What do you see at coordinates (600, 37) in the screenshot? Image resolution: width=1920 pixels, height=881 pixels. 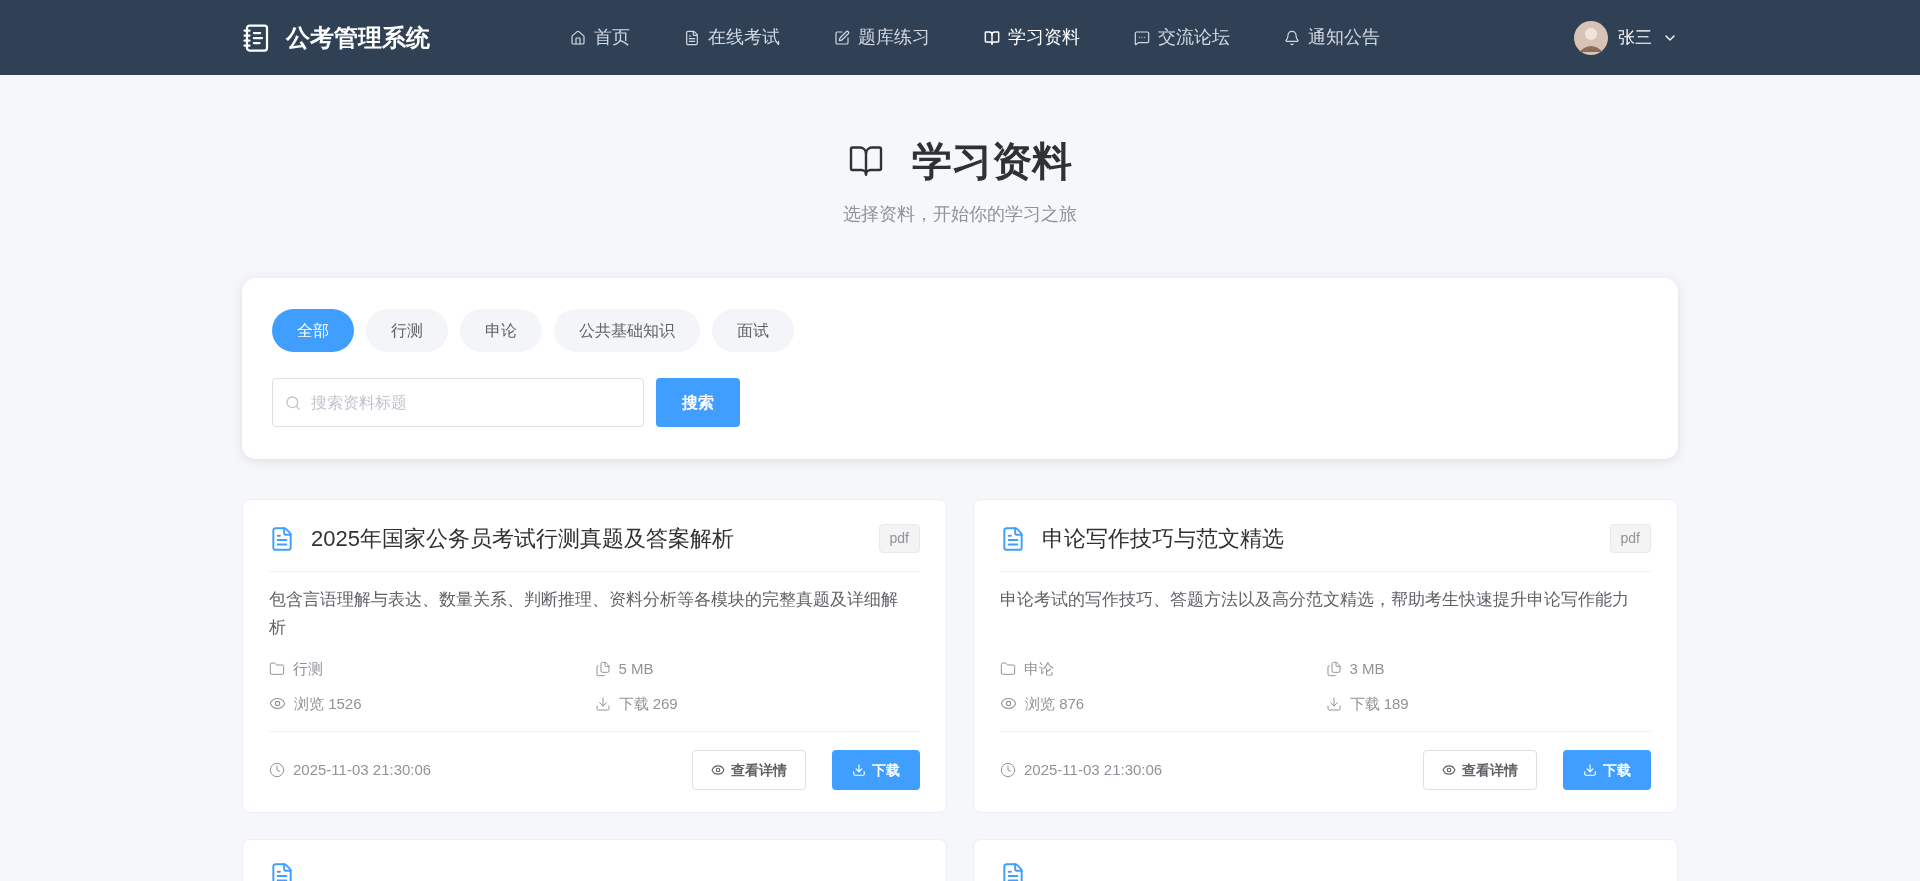 I see `nav-link: 首页` at bounding box center [600, 37].